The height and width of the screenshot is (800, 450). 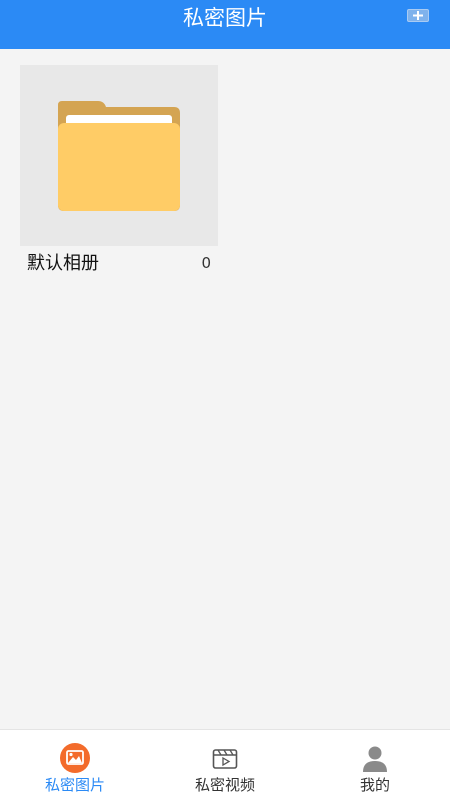 I want to click on video-icon, so click(x=225, y=759).